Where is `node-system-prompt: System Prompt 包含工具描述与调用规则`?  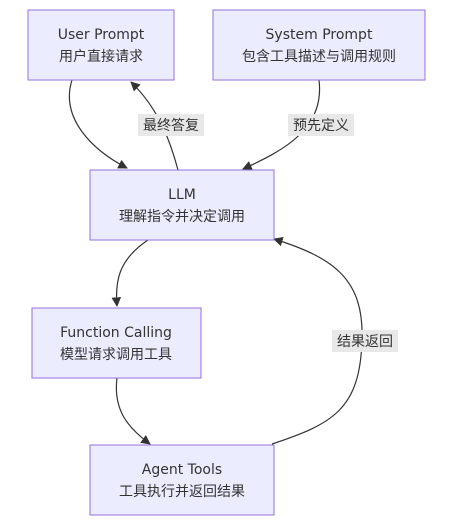 node-system-prompt: System Prompt 包含工具描述与调用规则 is located at coordinates (319, 45).